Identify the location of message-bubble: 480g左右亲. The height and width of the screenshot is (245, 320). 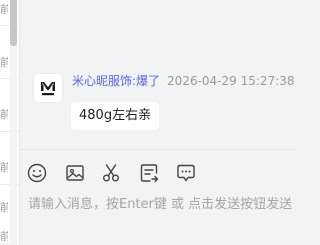
(115, 116).